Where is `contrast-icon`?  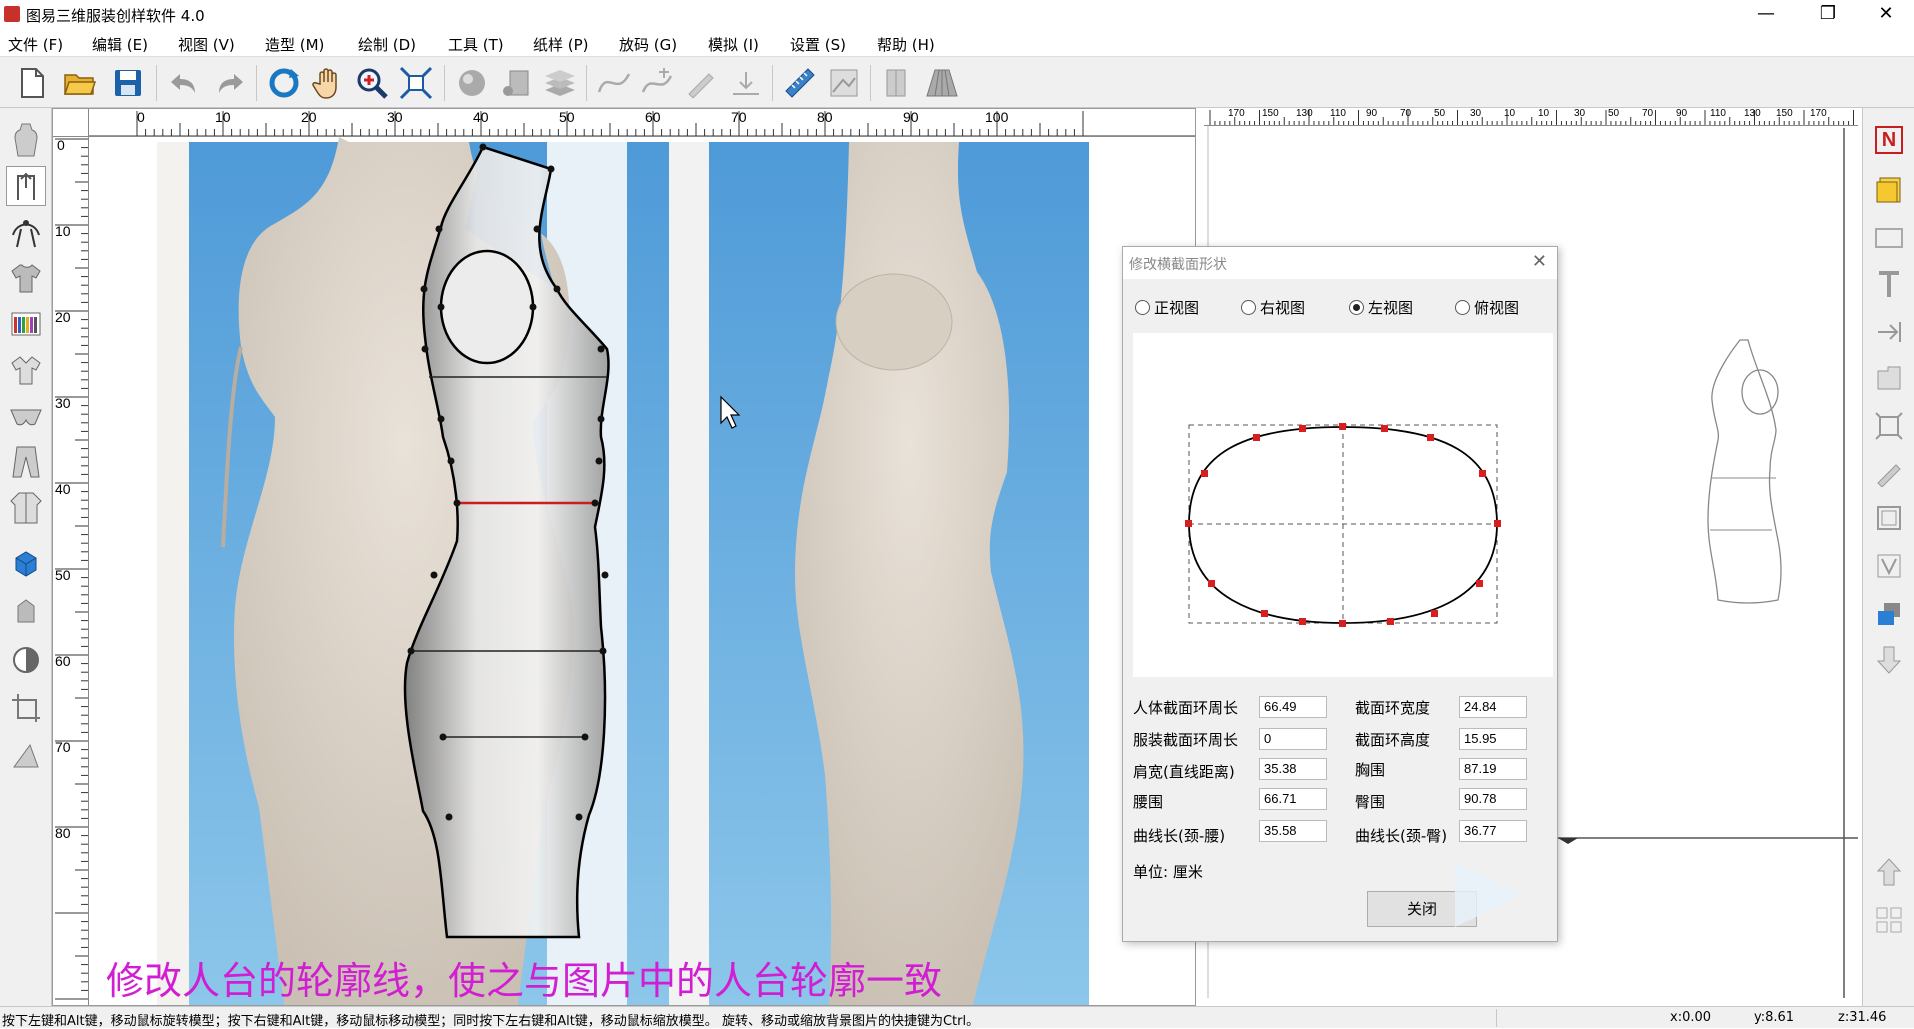 contrast-icon is located at coordinates (26, 660).